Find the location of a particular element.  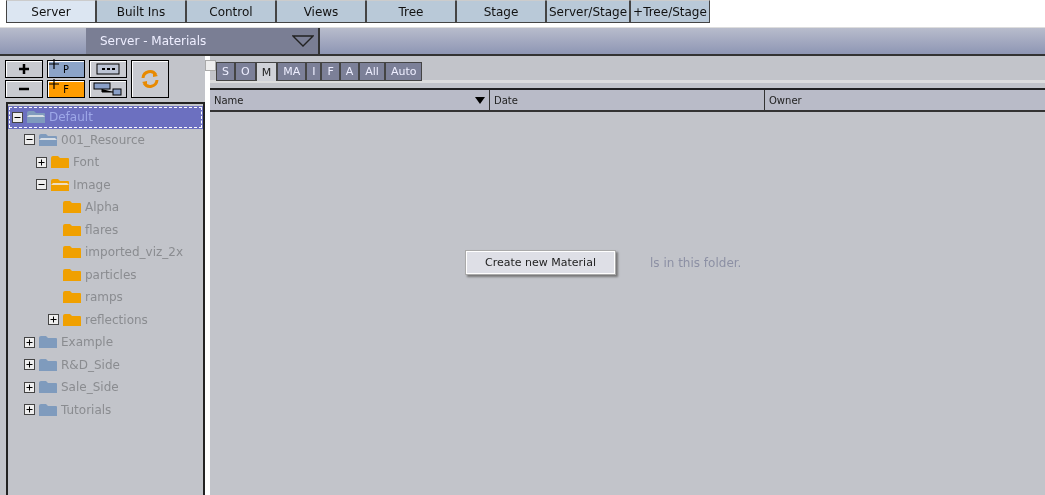

tree-item: particles is located at coordinates (111, 274).